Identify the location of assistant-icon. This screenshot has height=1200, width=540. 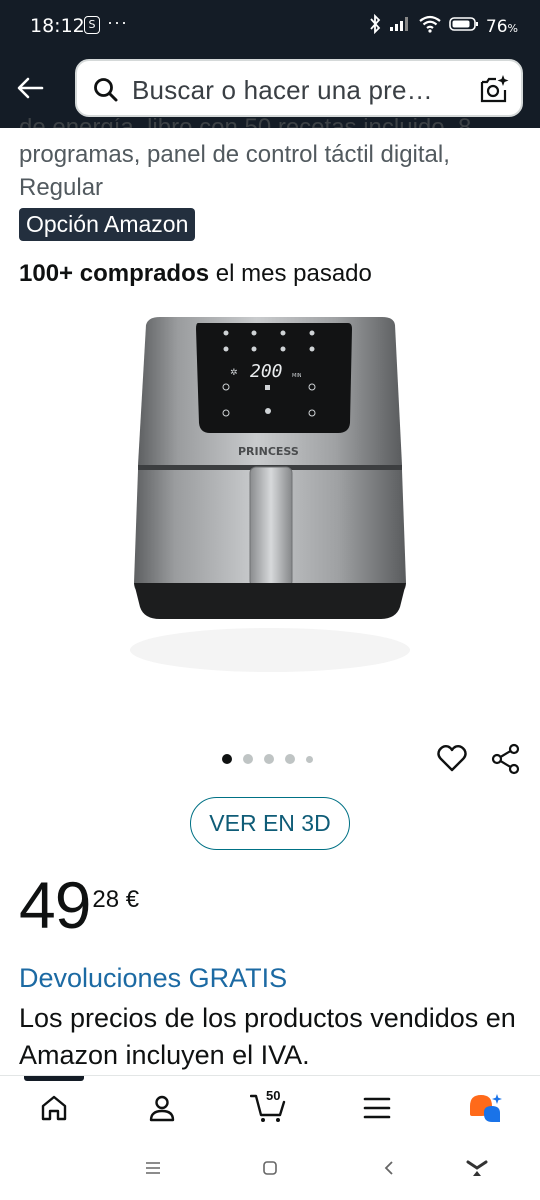
(477, 1169).